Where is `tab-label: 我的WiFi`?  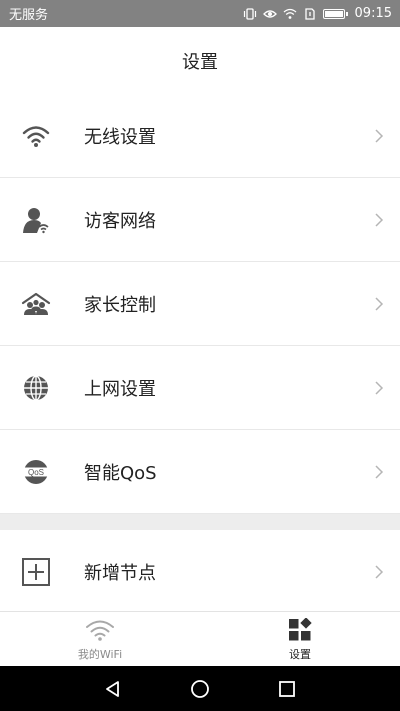
tab-label: 我的WiFi is located at coordinates (100, 654).